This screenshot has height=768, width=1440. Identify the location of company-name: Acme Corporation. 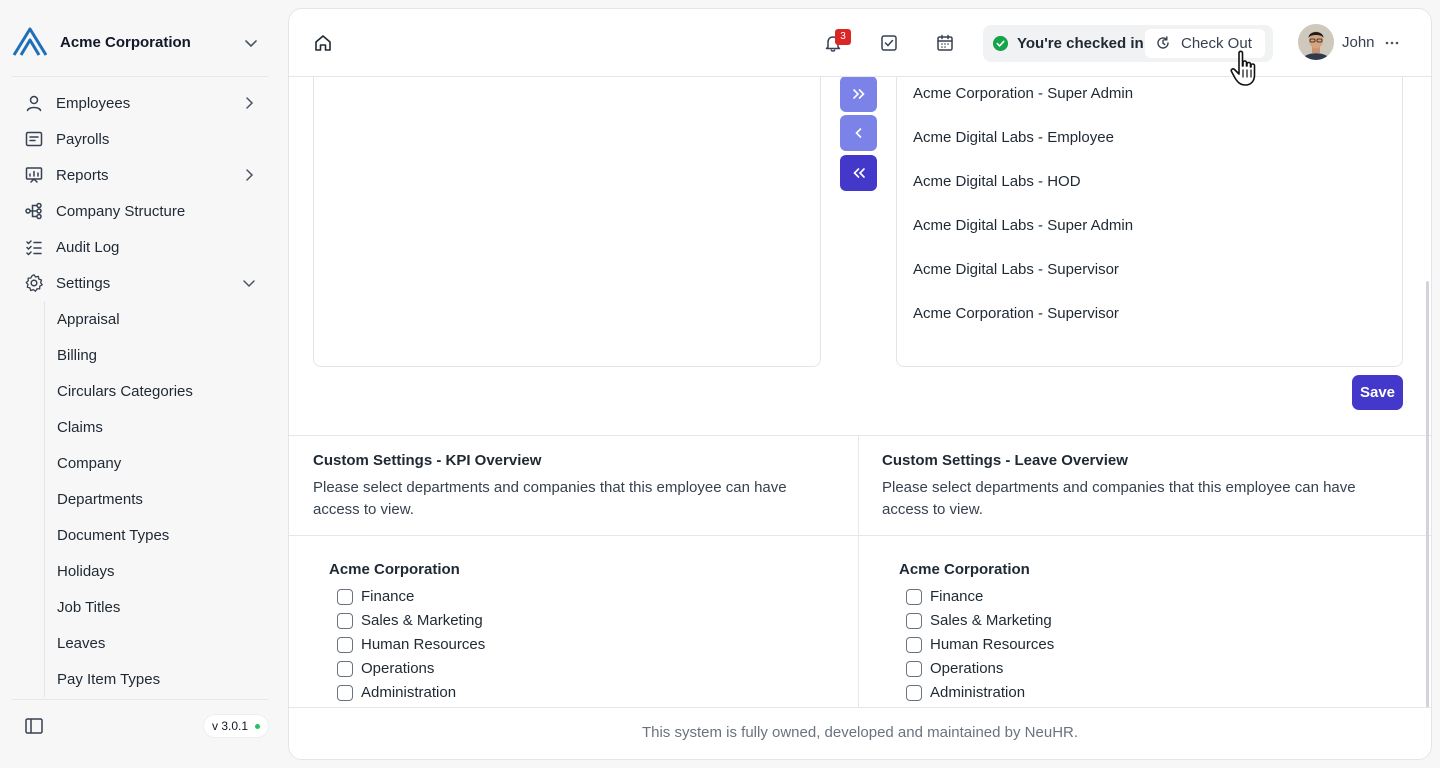
(394, 569).